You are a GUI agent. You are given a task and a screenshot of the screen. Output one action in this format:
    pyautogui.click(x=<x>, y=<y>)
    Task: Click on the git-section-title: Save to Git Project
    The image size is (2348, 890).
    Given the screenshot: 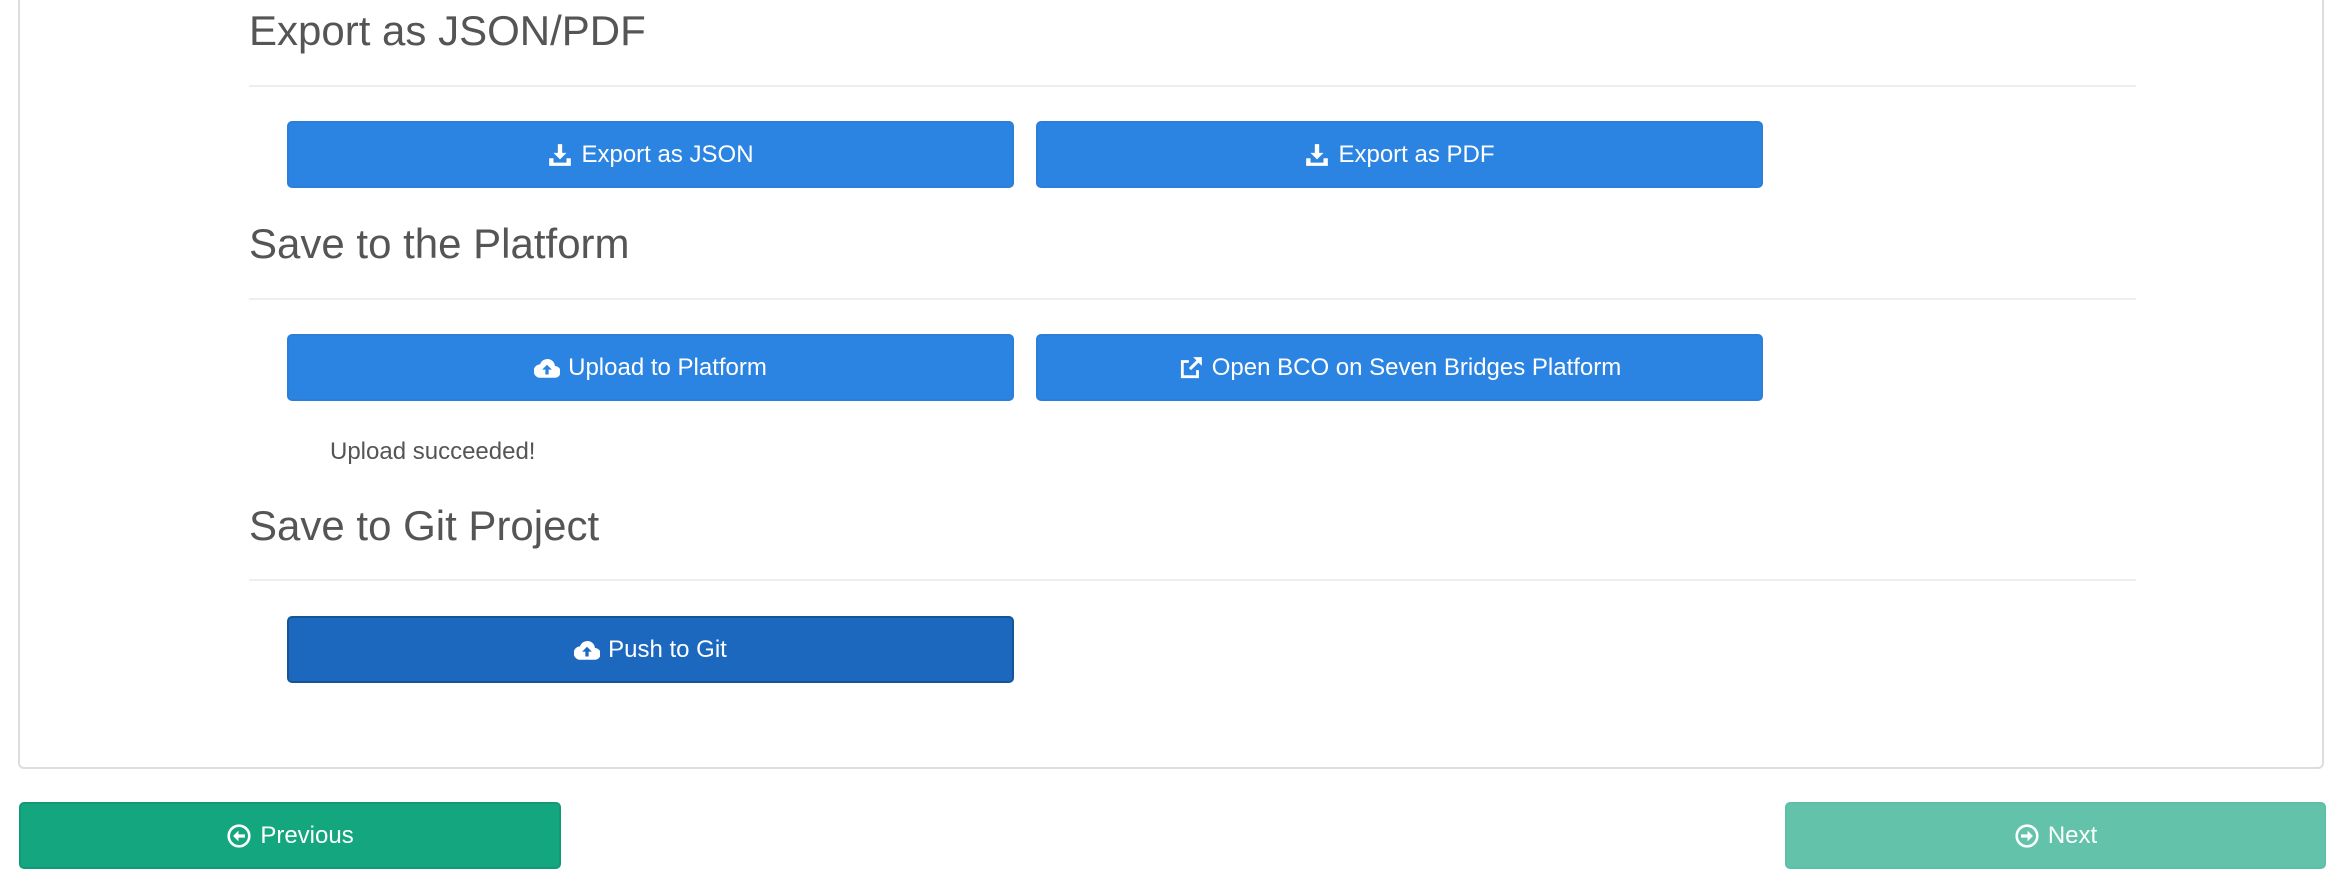 What is the action you would take?
    pyautogui.click(x=424, y=525)
    